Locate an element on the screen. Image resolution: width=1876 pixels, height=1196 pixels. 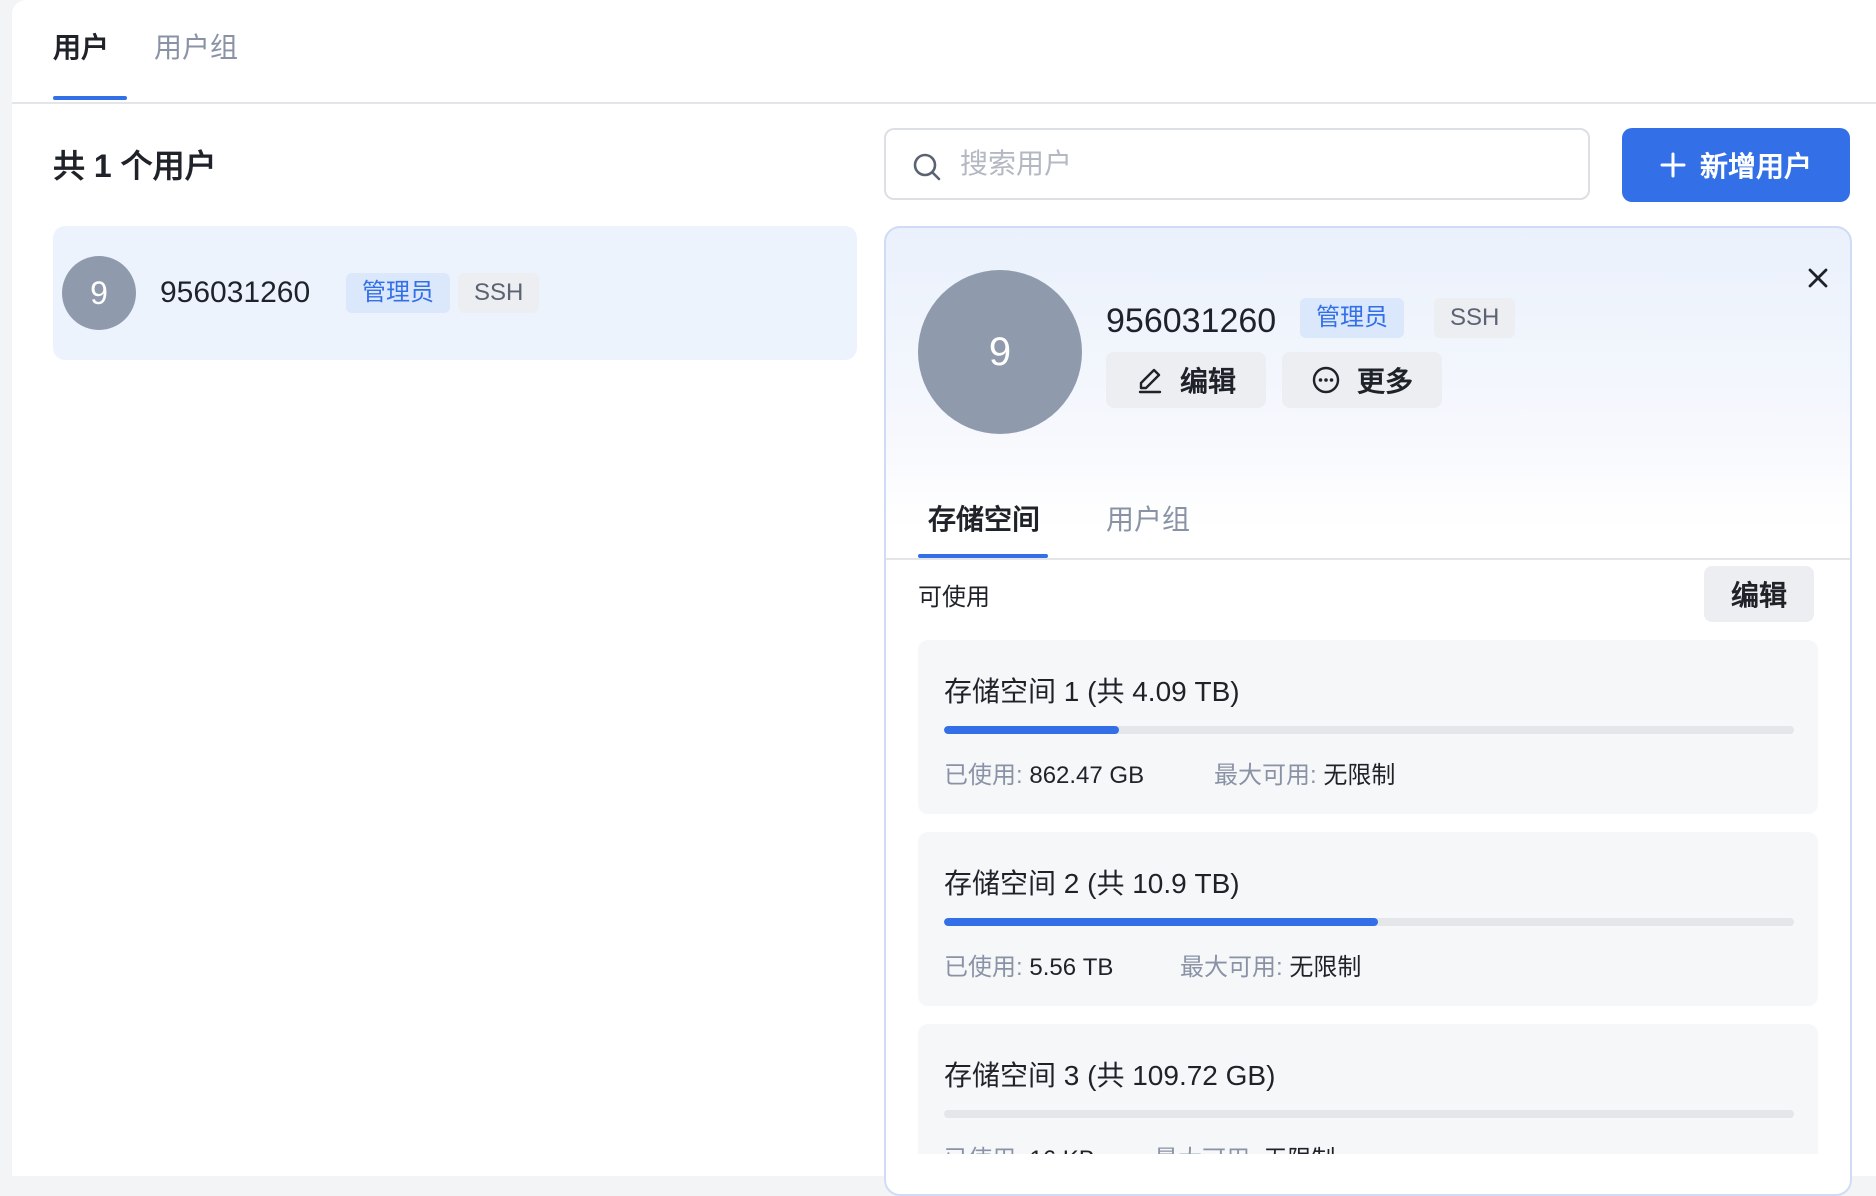
edit-user-label: 编辑 is located at coordinates (1207, 381).